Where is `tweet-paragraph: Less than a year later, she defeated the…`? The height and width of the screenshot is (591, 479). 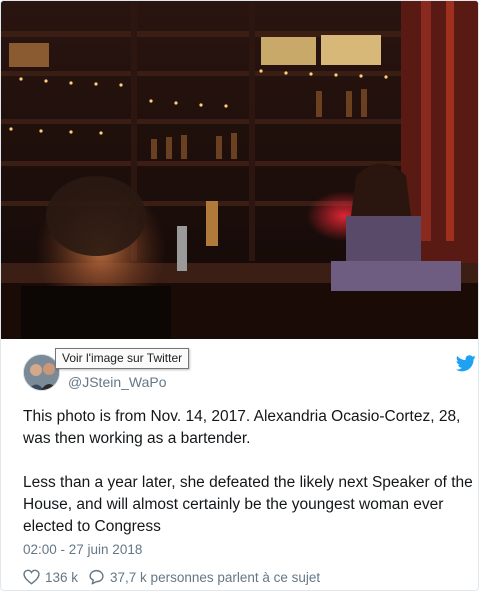 tweet-paragraph: Less than a year later, she defeated the… is located at coordinates (248, 504).